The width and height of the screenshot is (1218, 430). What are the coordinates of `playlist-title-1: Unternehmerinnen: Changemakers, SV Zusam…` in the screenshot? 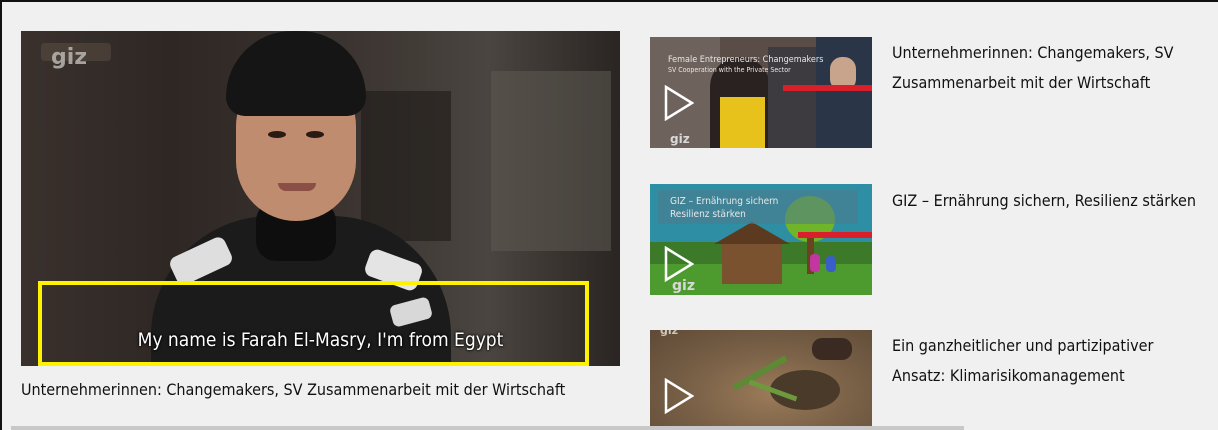 It's located at (1047, 68).